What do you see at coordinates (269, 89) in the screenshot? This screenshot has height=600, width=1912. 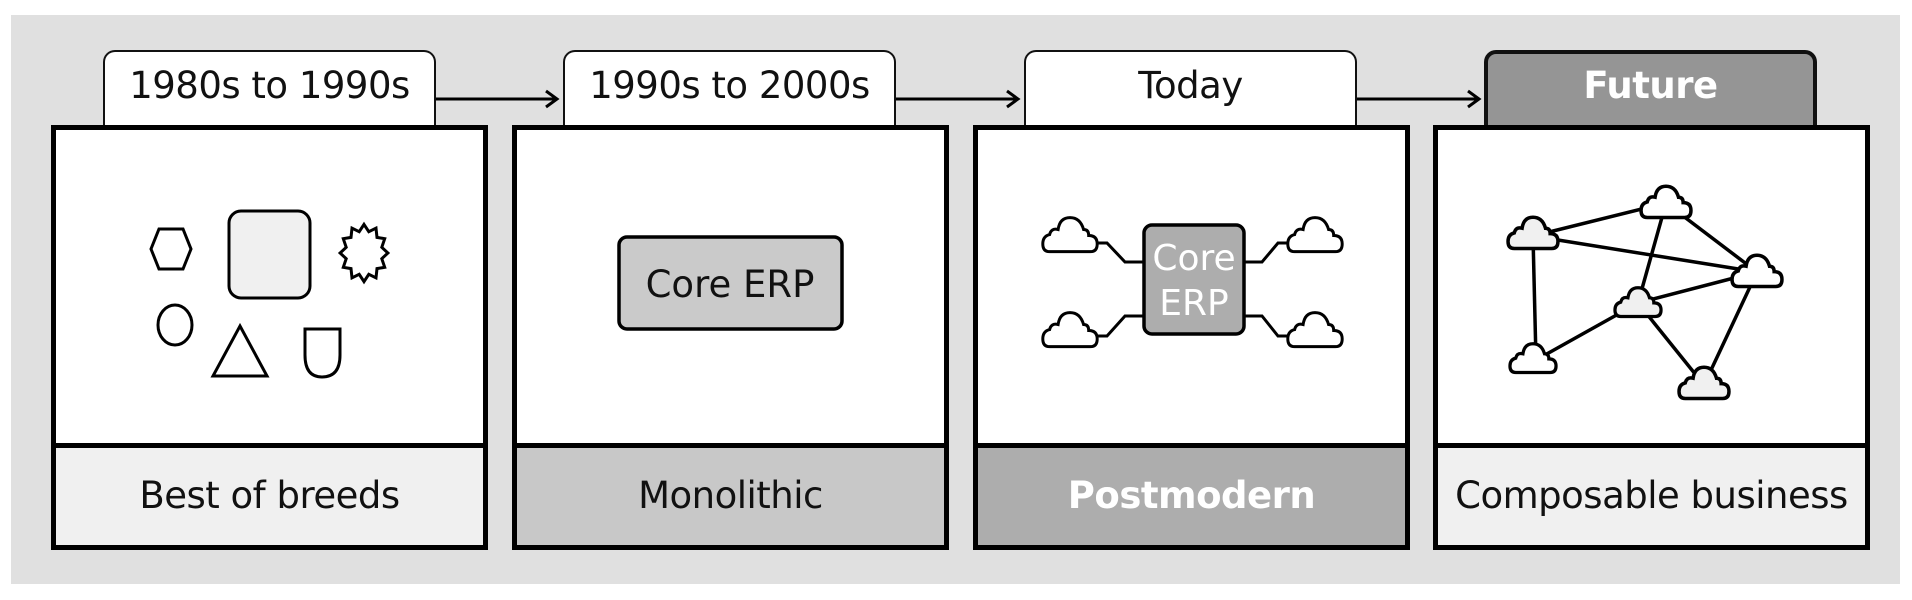 I see `era-tab-1: 1980s to 1990s` at bounding box center [269, 89].